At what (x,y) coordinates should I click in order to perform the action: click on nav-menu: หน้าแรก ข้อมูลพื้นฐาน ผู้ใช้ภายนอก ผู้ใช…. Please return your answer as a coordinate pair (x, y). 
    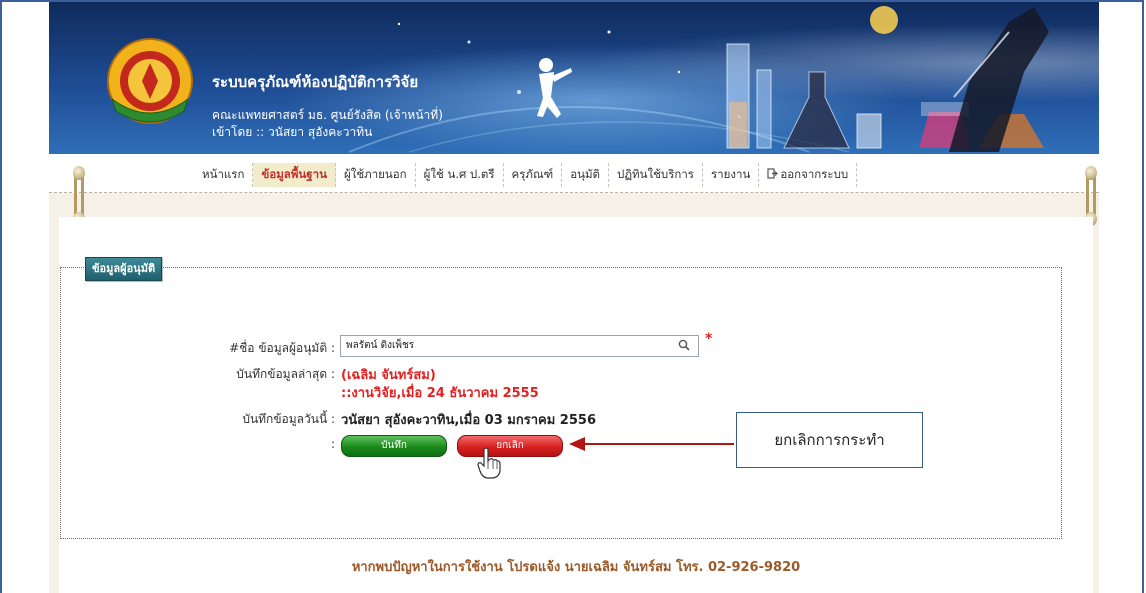
    Looking at the image, I should click on (526, 175).